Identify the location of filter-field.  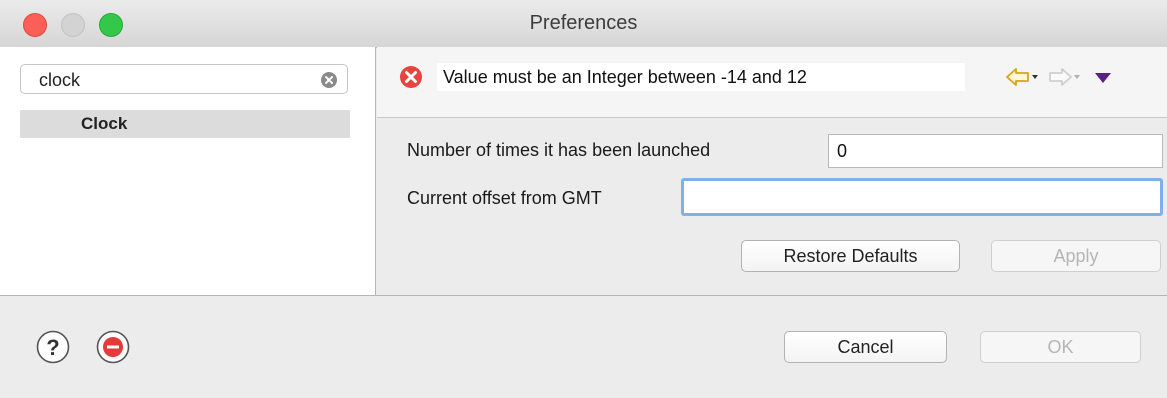
(184, 79).